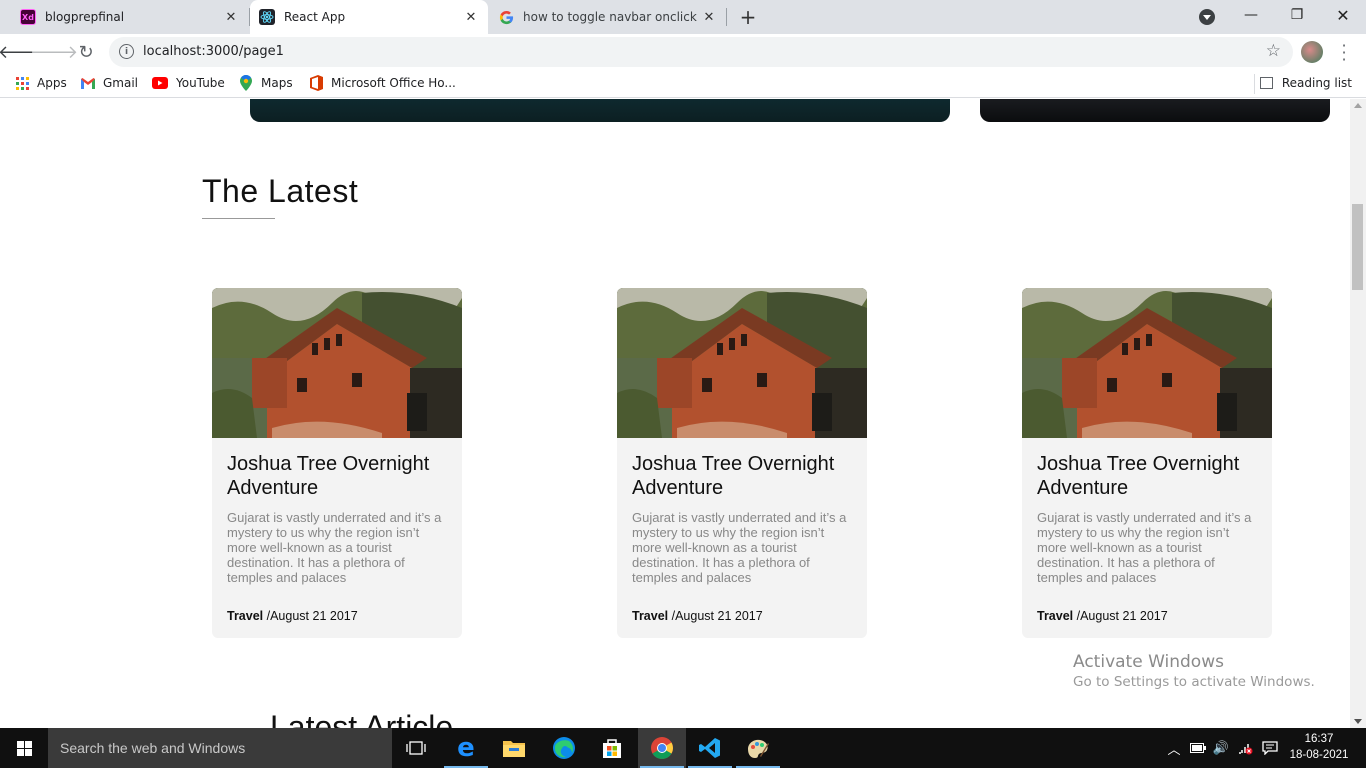 Image resolution: width=1366 pixels, height=768 pixels. What do you see at coordinates (600, 110) in the screenshot?
I see `featured-post-image` at bounding box center [600, 110].